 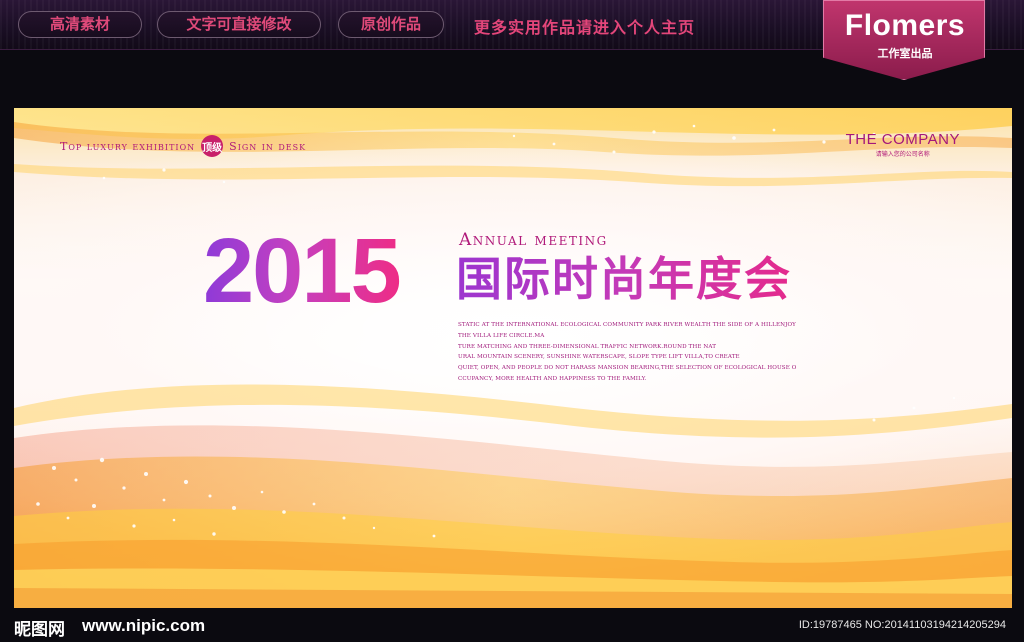 I want to click on brand-badge: Flomers 工作室出品, so click(x=904, y=40).